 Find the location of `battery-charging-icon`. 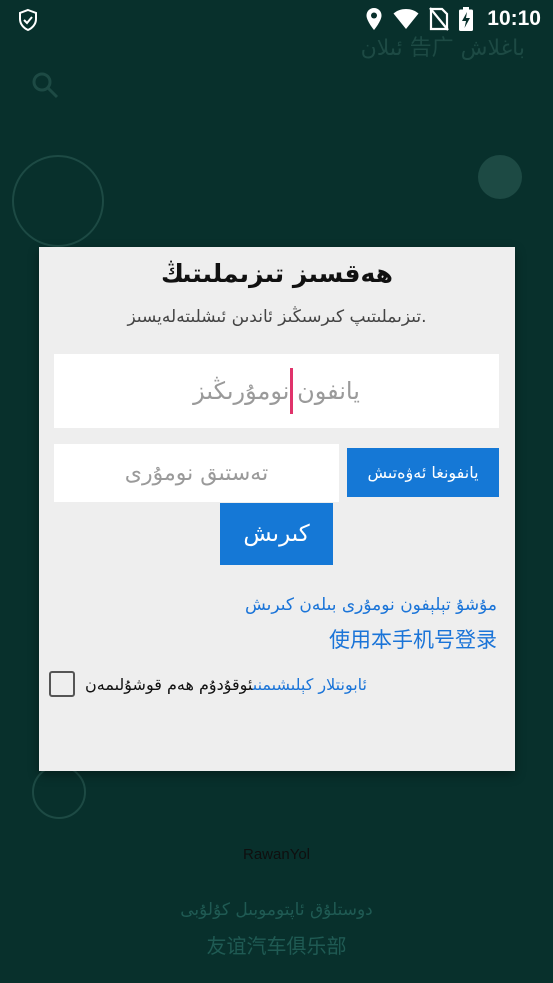

battery-charging-icon is located at coordinates (466, 19).